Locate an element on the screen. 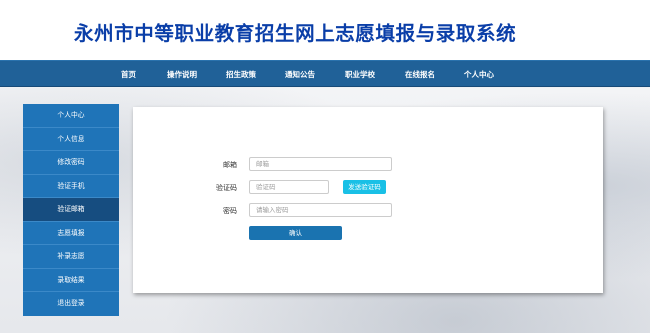  sidebar-item-personal-center: 个人中心 is located at coordinates (71, 116).